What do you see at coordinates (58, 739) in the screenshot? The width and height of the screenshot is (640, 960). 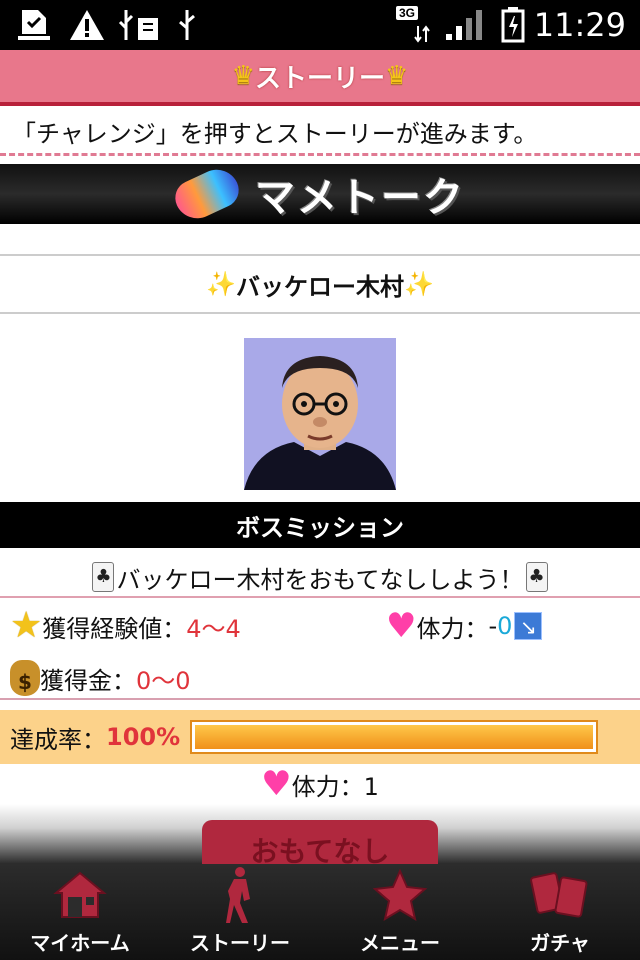 I see `achievement-label: 達成率：` at bounding box center [58, 739].